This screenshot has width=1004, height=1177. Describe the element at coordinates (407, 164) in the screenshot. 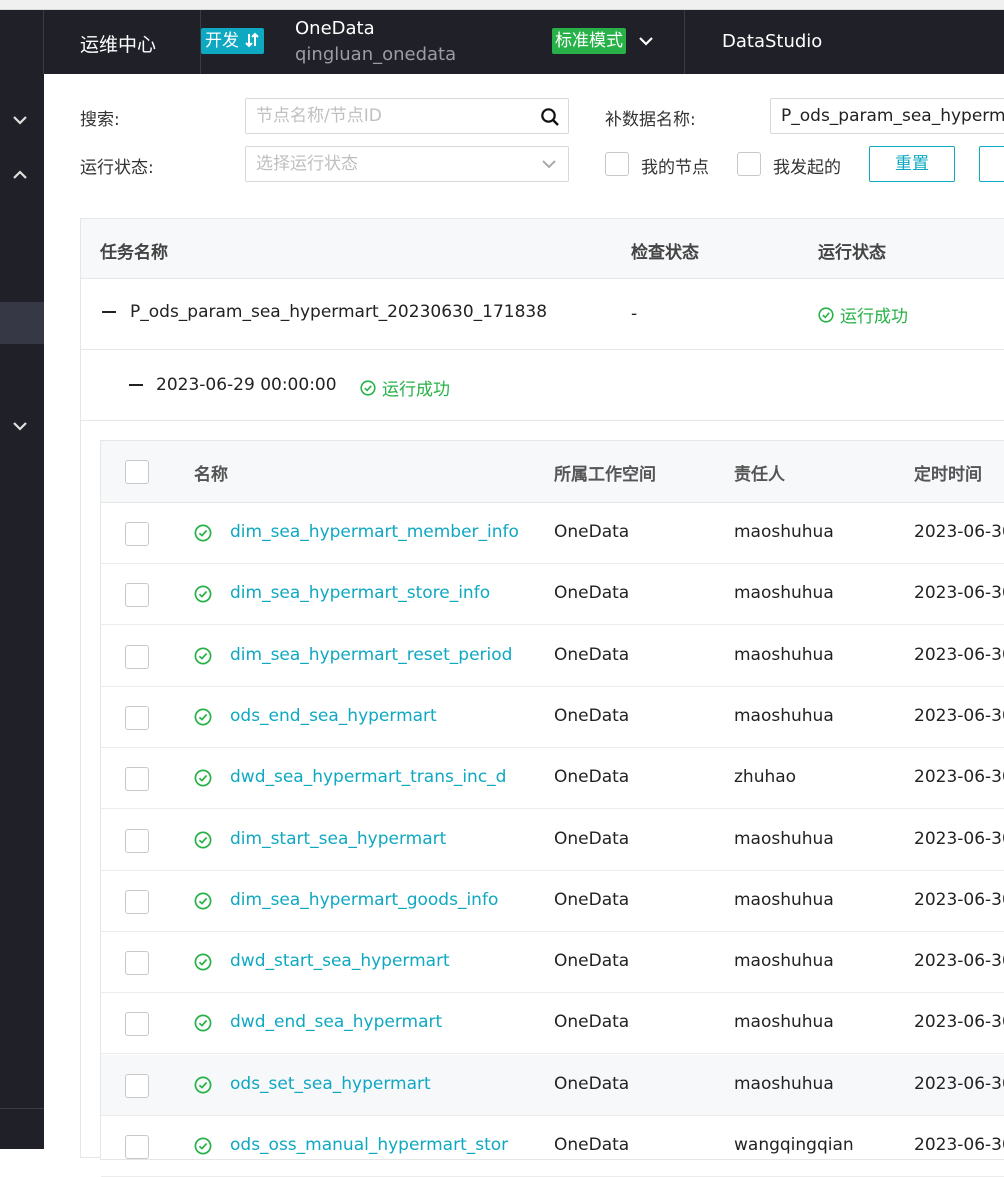

I see `run-status-select: 选择运行状态` at that location.